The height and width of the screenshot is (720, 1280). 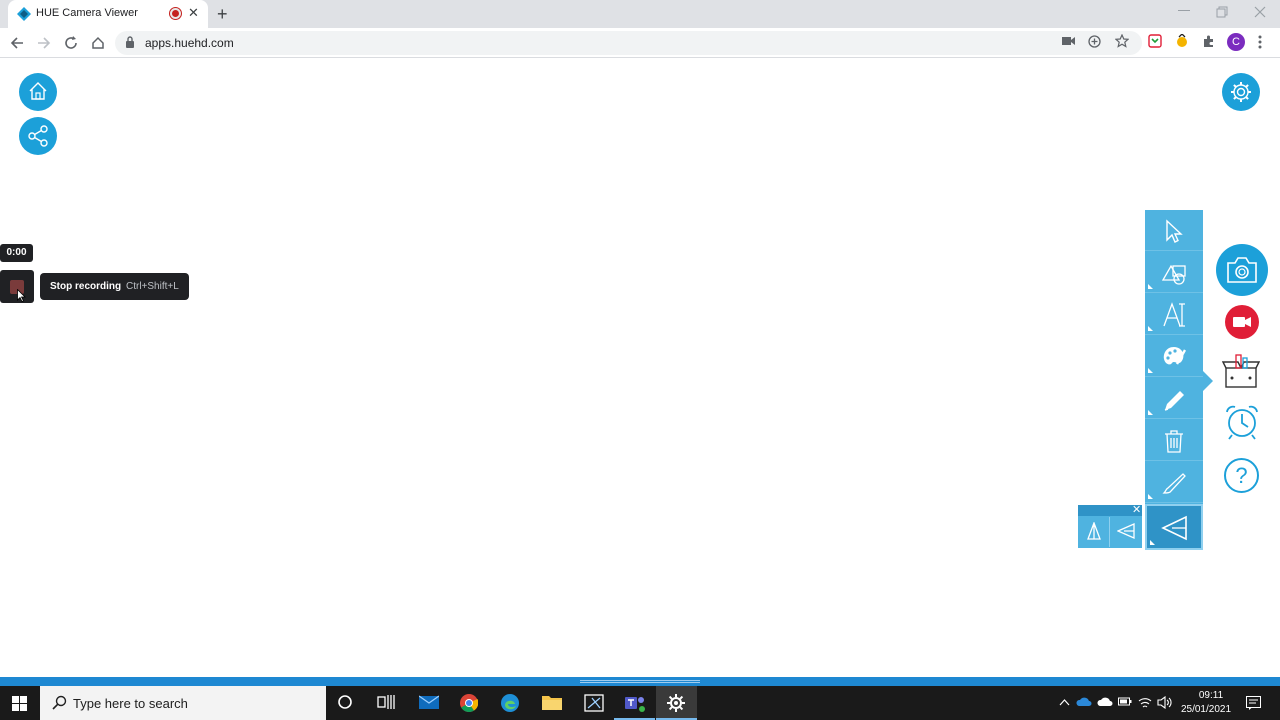 What do you see at coordinates (1122, 41) in the screenshot?
I see `bookmark-star-icon` at bounding box center [1122, 41].